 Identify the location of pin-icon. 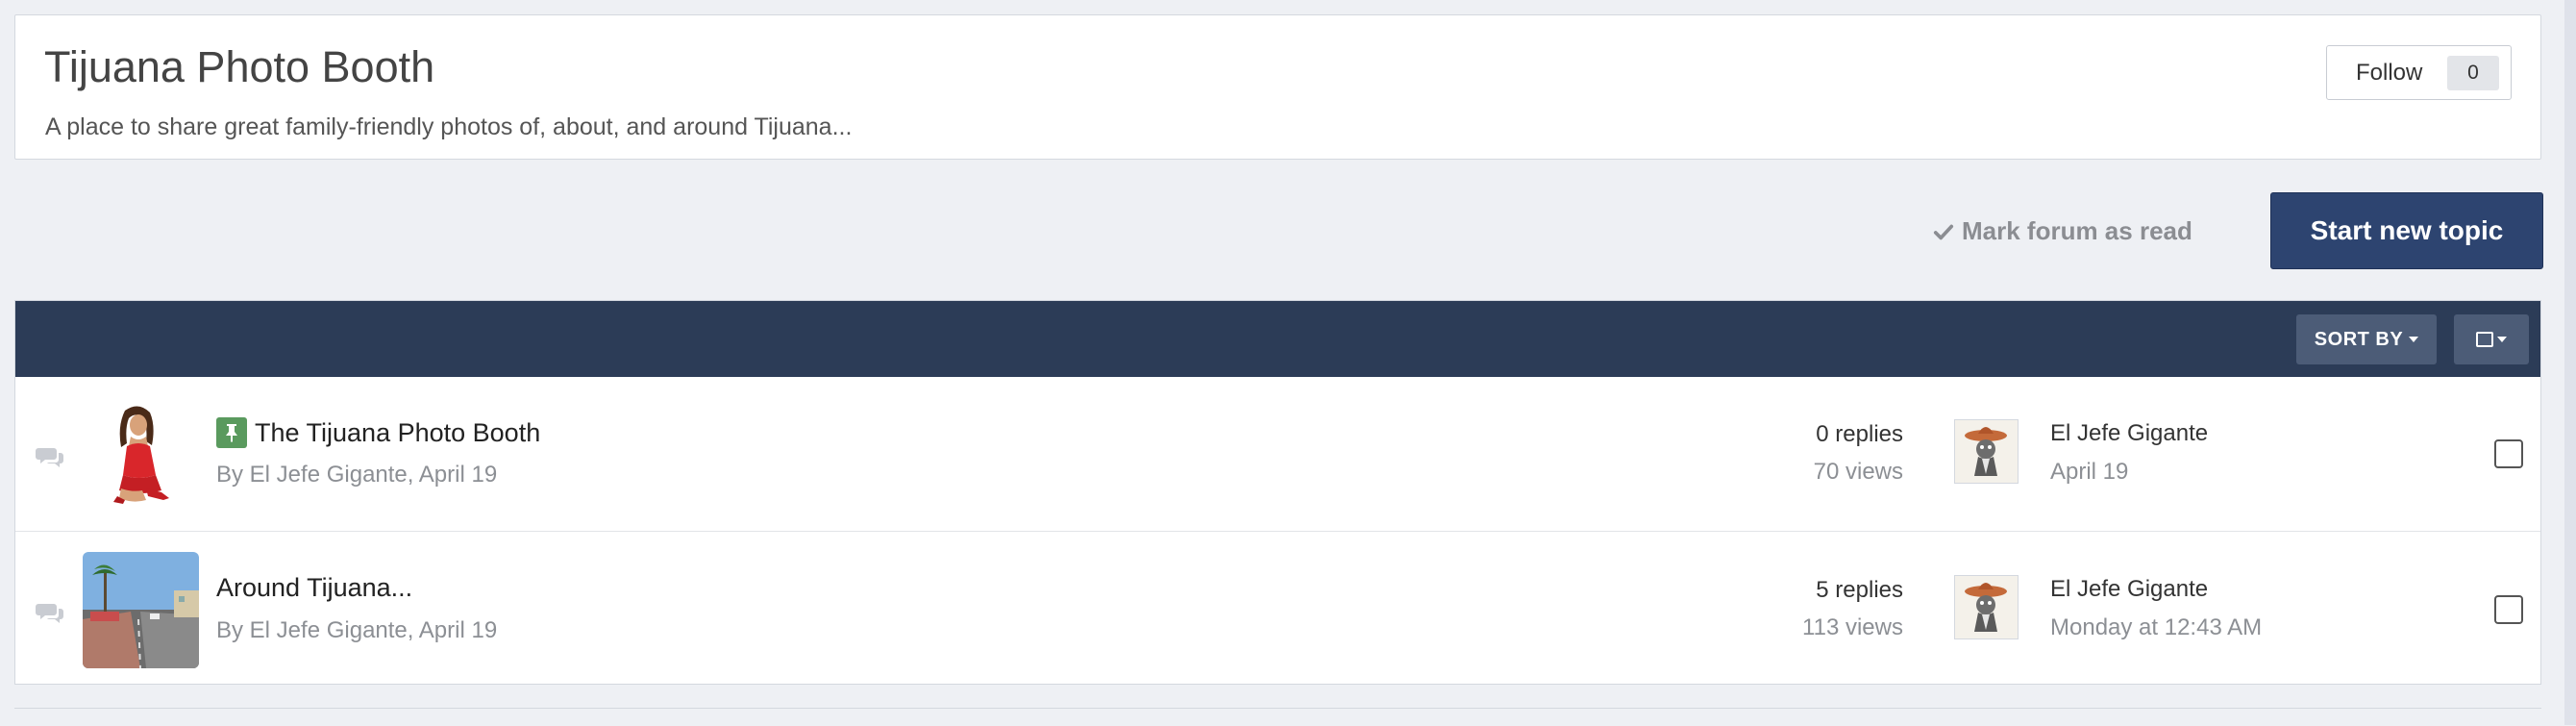
(232, 433).